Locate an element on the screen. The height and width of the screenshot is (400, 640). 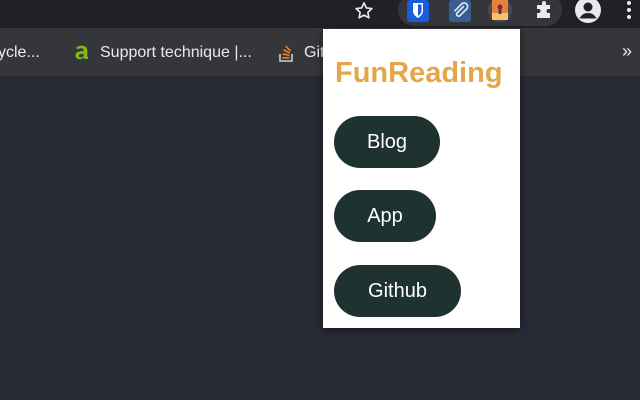
app-button: App is located at coordinates (385, 216).